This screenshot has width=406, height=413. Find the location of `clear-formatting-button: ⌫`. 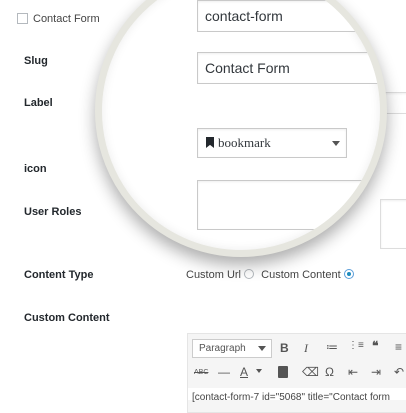

clear-formatting-button: ⌫ is located at coordinates (310, 372).